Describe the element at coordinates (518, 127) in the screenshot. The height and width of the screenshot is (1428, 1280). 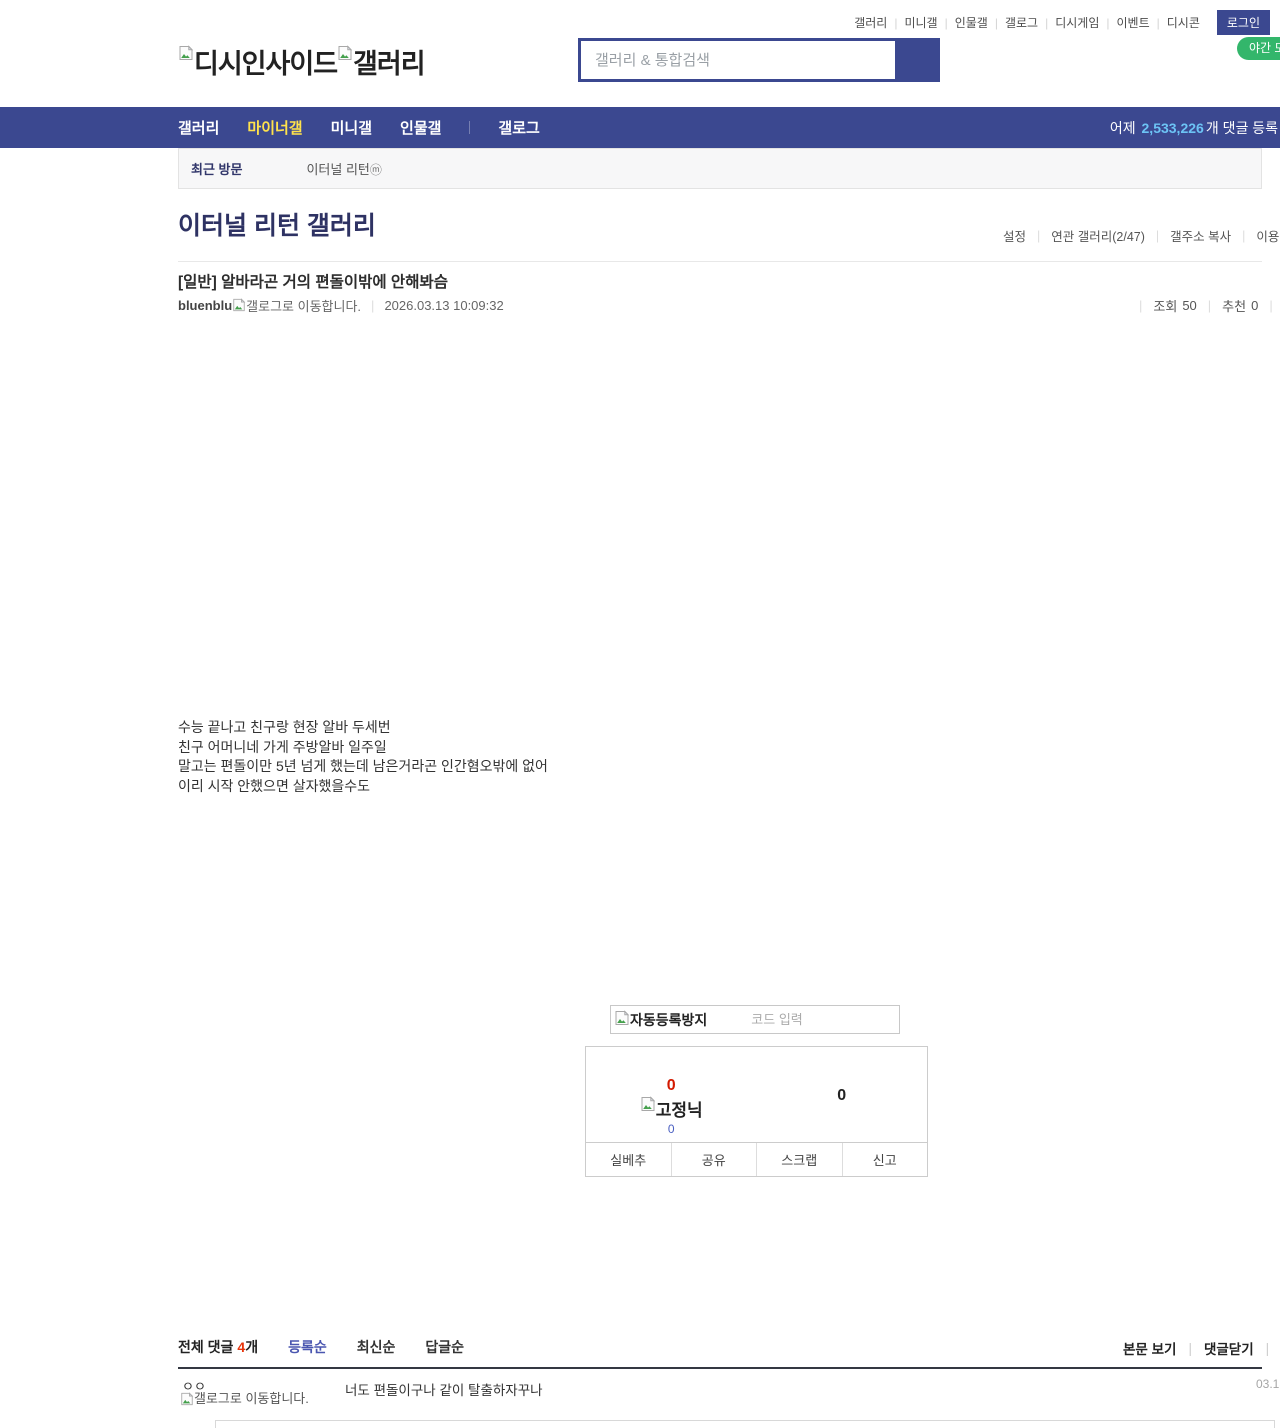
I see `nav-item-gallog: 갤로그` at that location.